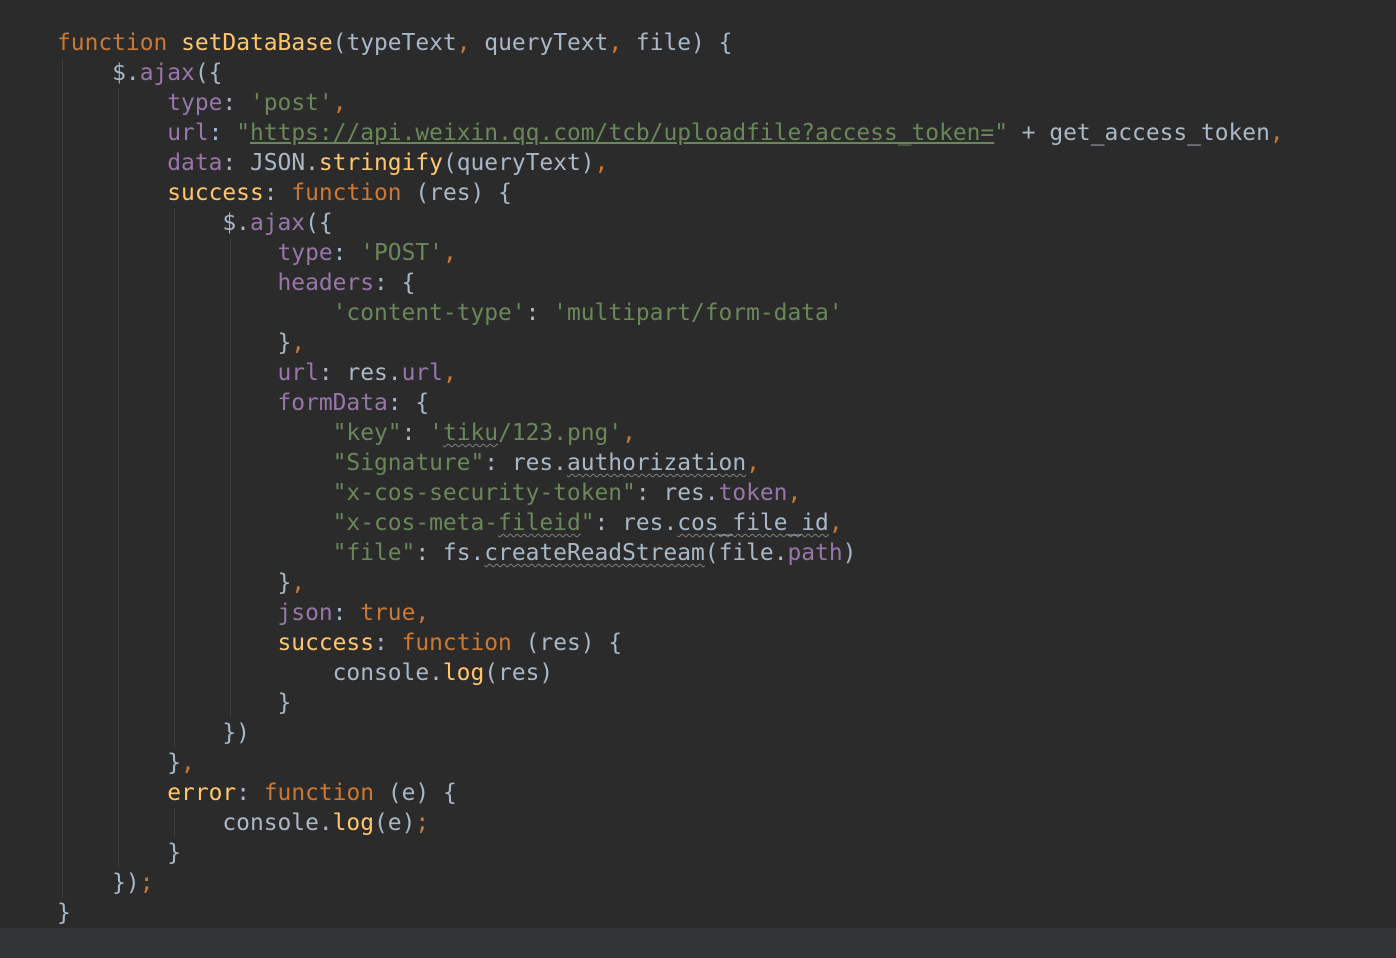  Describe the element at coordinates (670, 883) in the screenshot. I see `code-line: });` at that location.